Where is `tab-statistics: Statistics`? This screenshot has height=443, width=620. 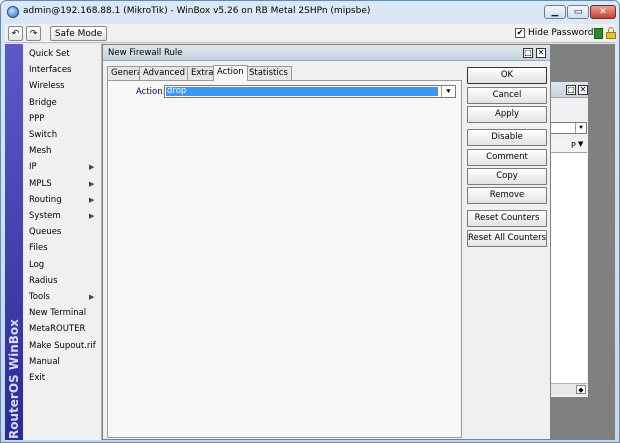 tab-statistics: Statistics is located at coordinates (268, 73).